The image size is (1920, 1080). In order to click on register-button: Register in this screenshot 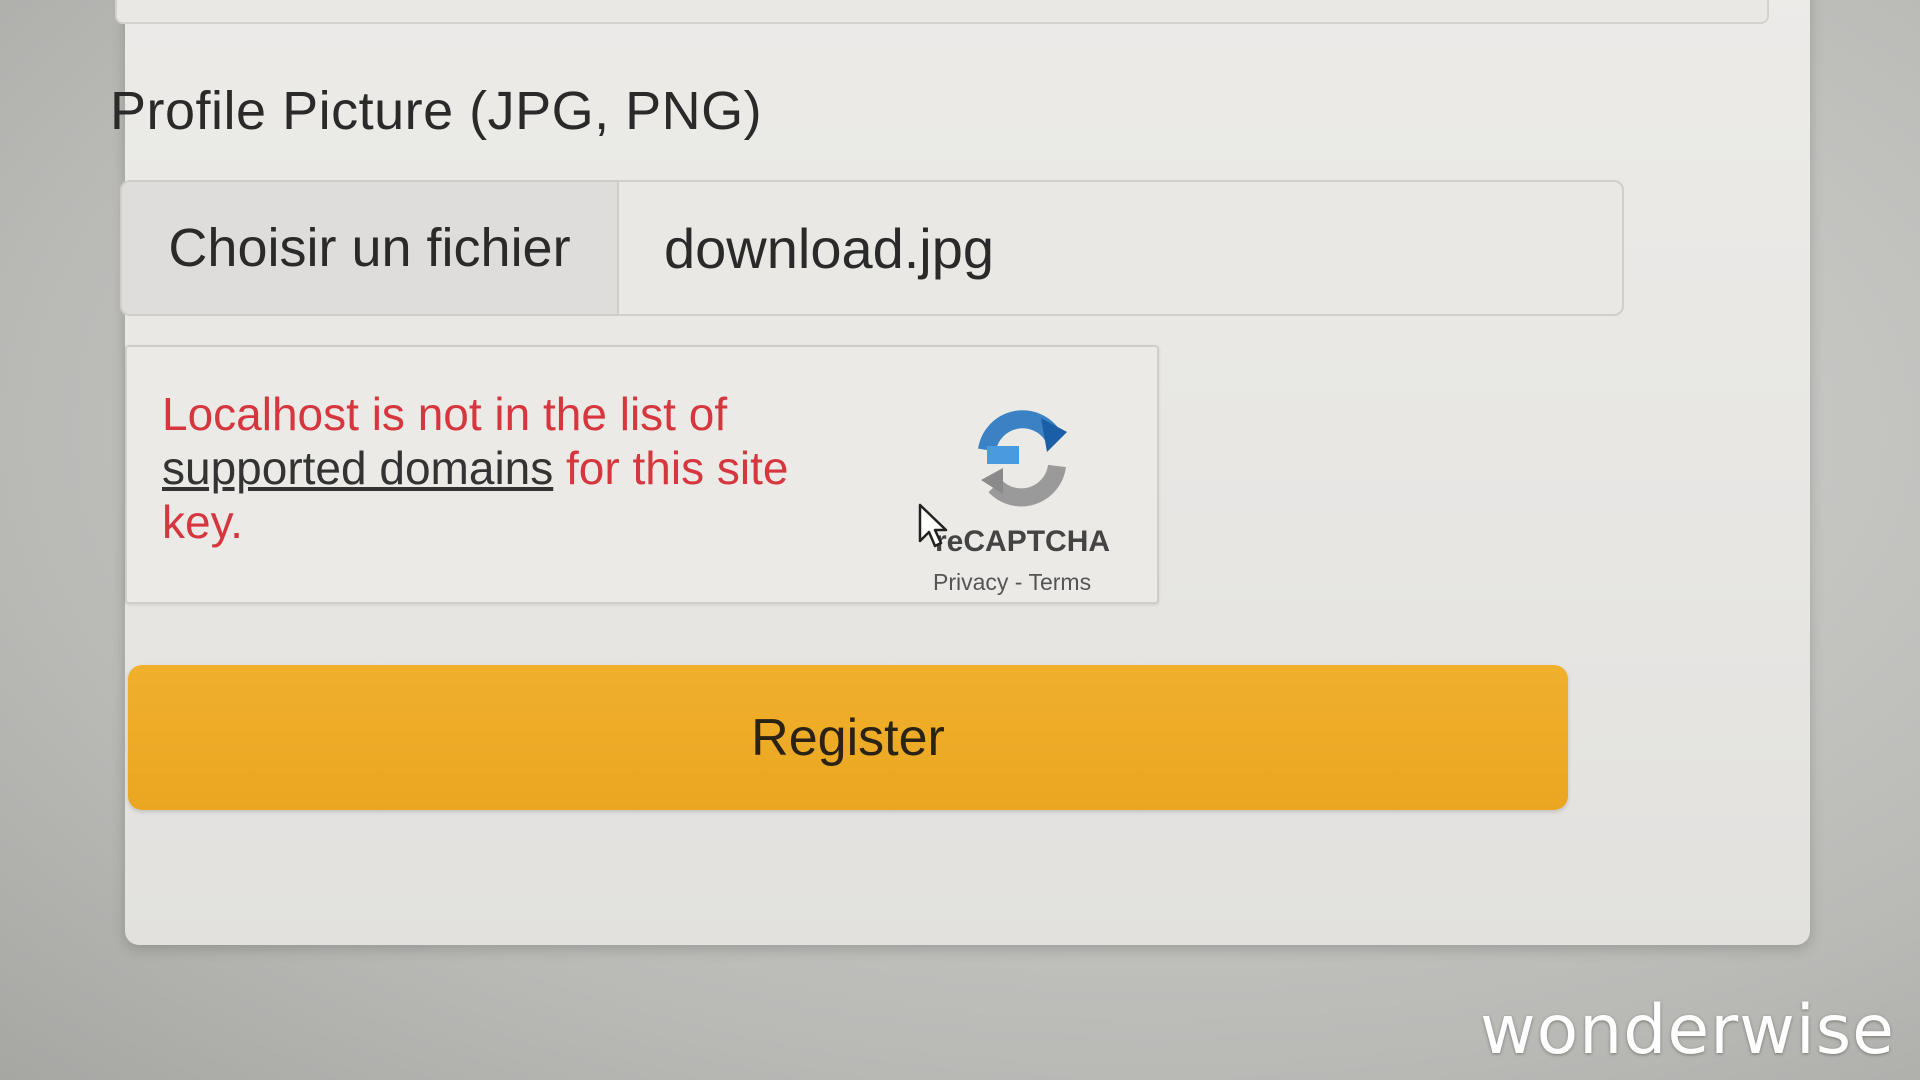, I will do `click(848, 737)`.